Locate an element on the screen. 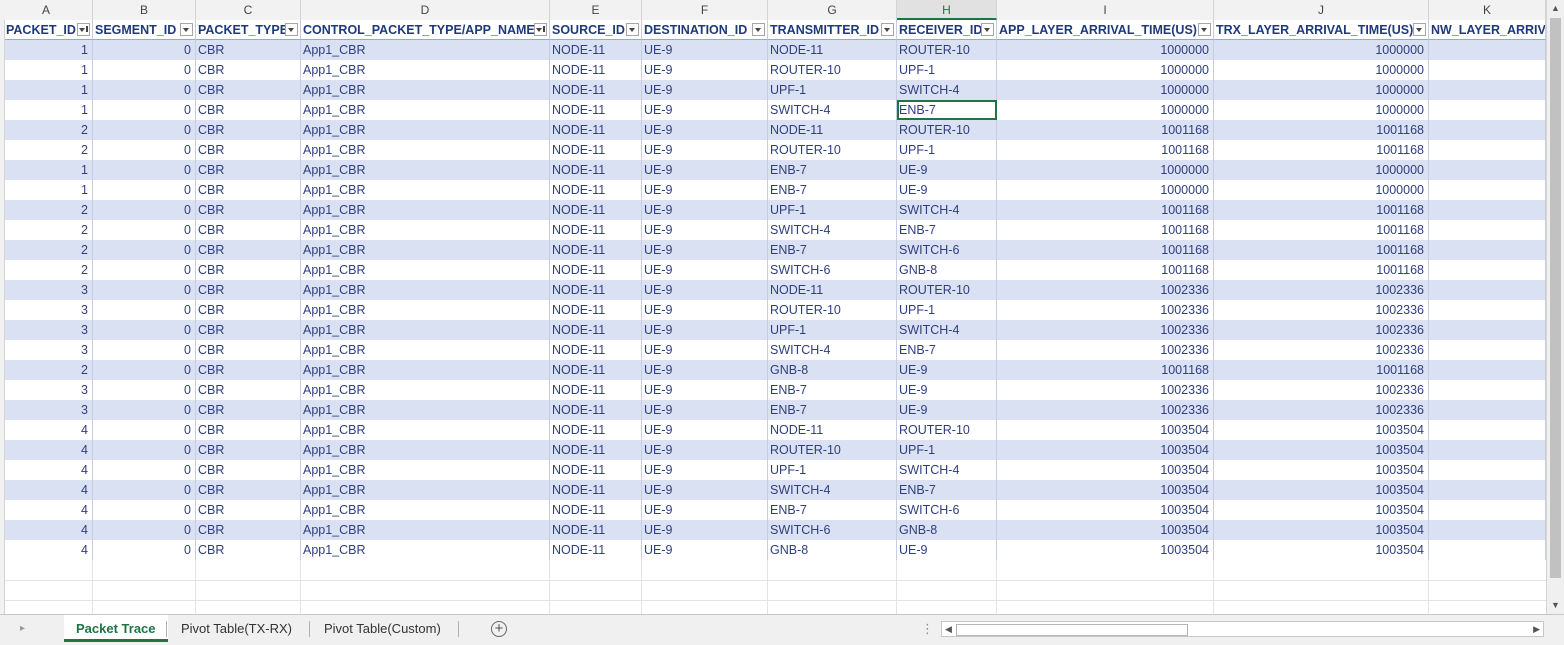  table-cell: SWITCH-6 is located at coordinates (947, 250).